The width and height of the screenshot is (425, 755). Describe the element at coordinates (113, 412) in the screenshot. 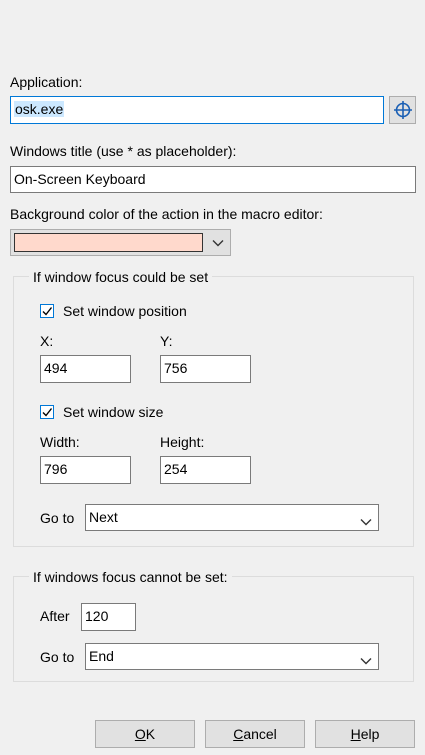

I see `set-size-label: Set window size` at that location.